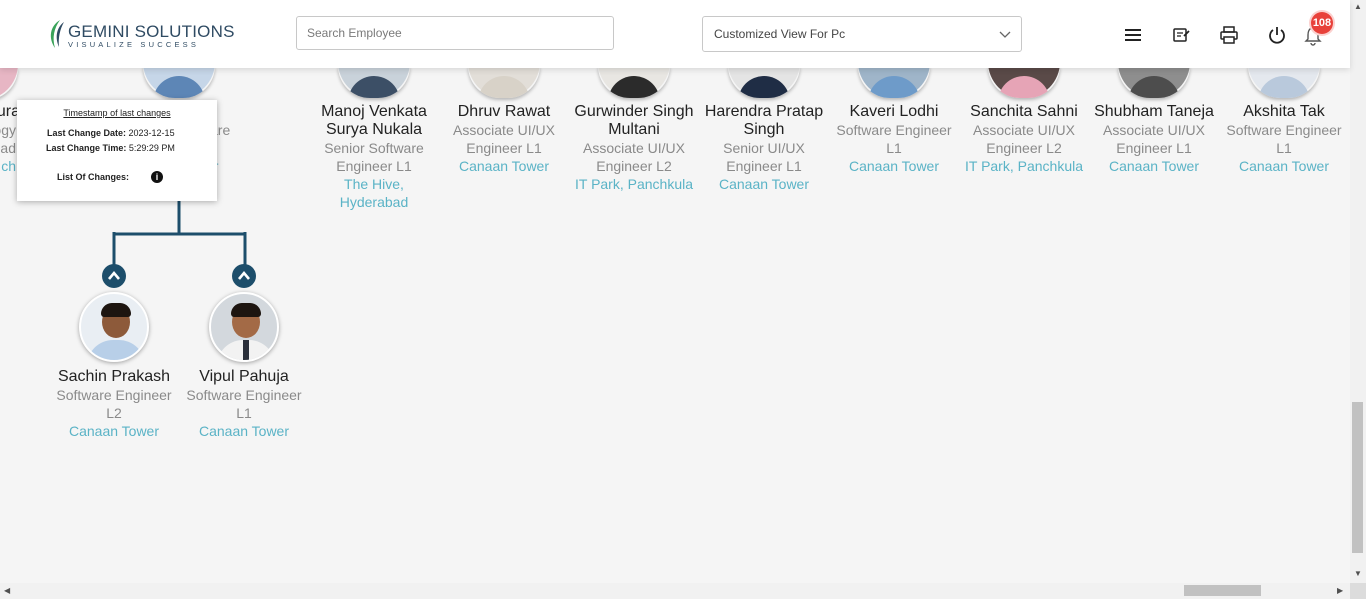  I want to click on employee-designation: Senior Software Engineer L1, so click(374, 157).